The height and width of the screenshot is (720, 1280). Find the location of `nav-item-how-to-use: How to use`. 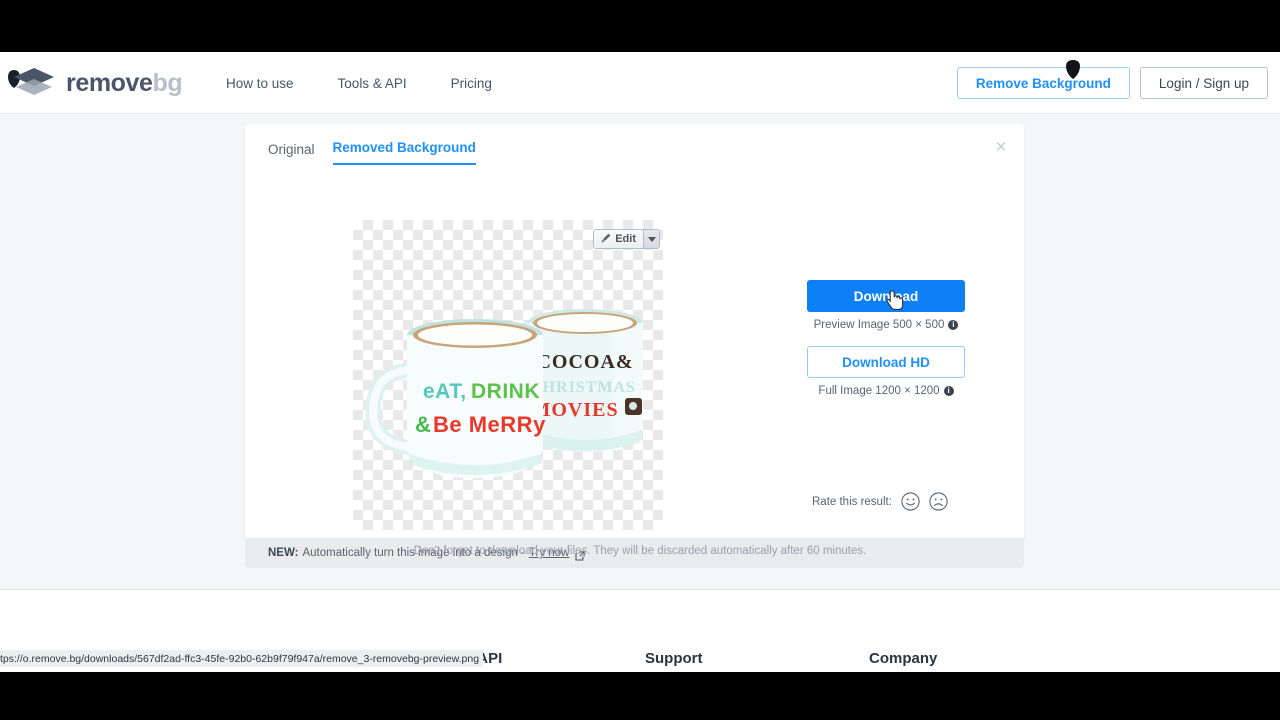

nav-item-how-to-use: How to use is located at coordinates (260, 83).